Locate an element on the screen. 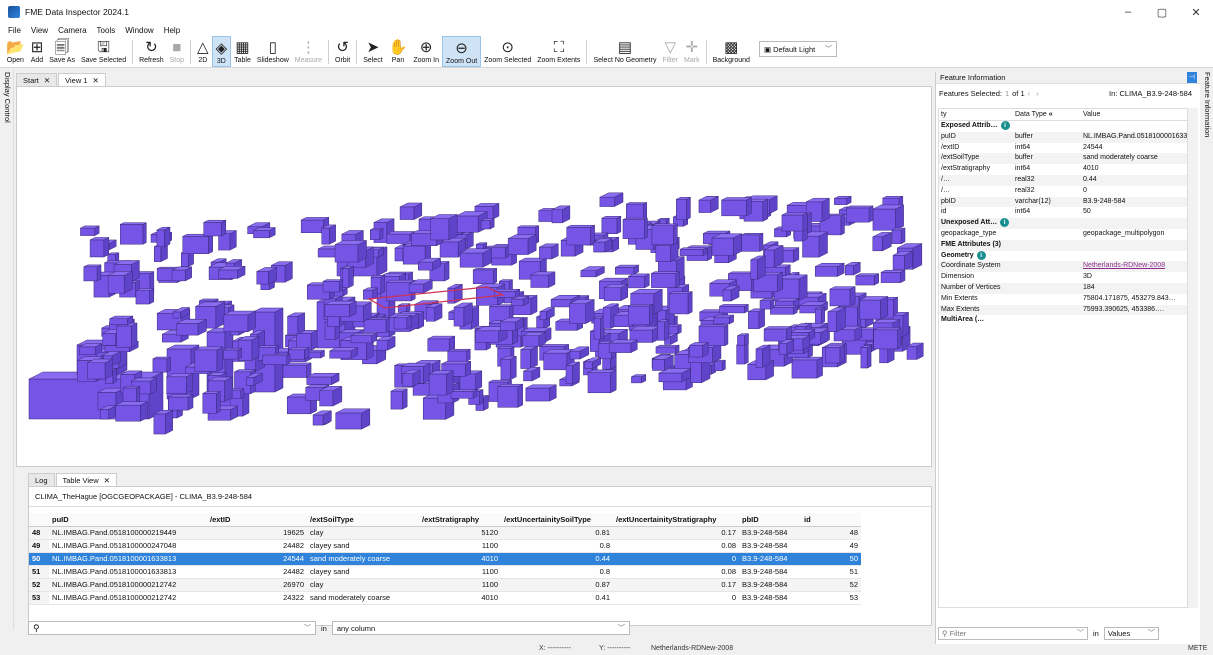 Image resolution: width=1213 pixels, height=655 pixels. zoom-extents-button: ⛶ Zoom Extents is located at coordinates (558, 51).